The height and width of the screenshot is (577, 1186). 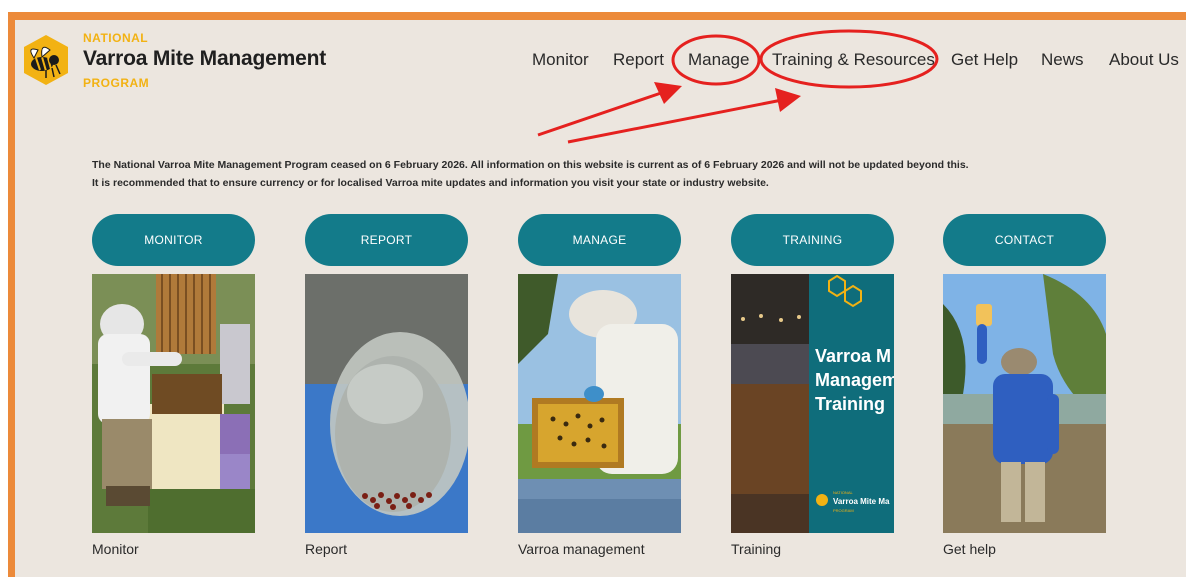 I want to click on nav-get-help: Get Help, so click(x=984, y=60).